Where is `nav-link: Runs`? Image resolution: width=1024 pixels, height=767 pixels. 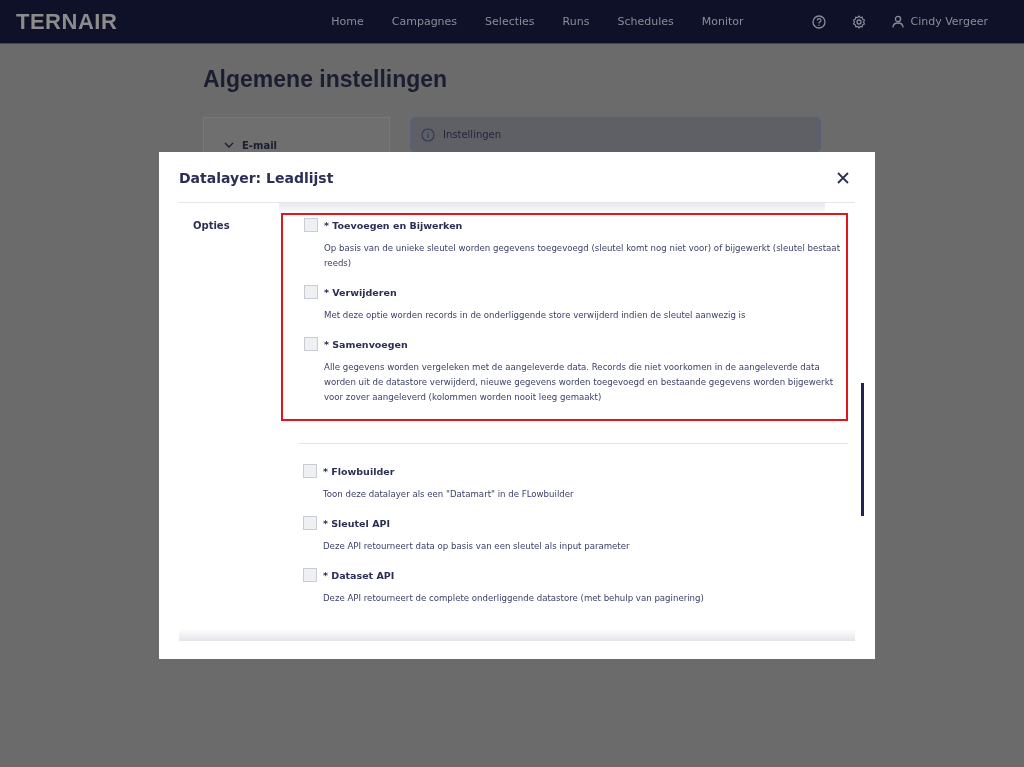
nav-link: Runs is located at coordinates (576, 21).